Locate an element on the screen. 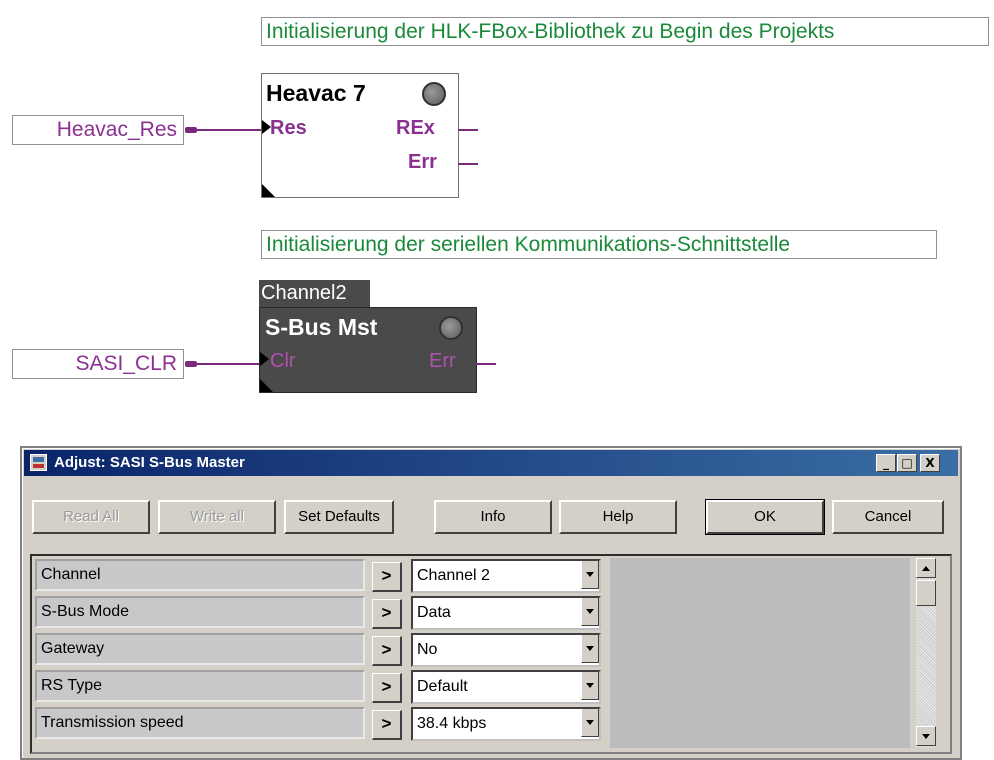  write-all-button: Write all is located at coordinates (217, 517).